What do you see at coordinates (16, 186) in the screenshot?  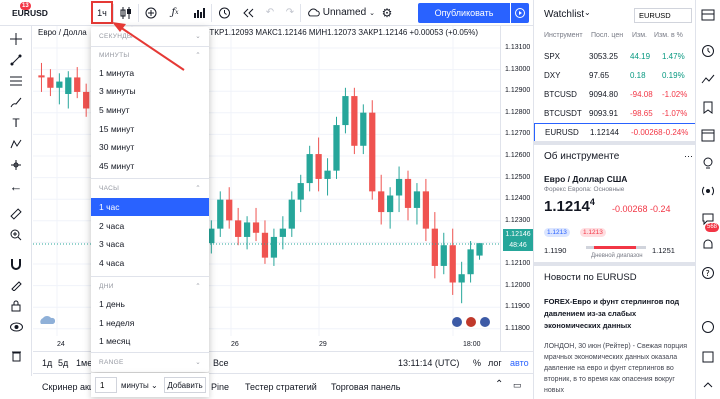 I see `arrow-left-icon: ←` at bounding box center [16, 186].